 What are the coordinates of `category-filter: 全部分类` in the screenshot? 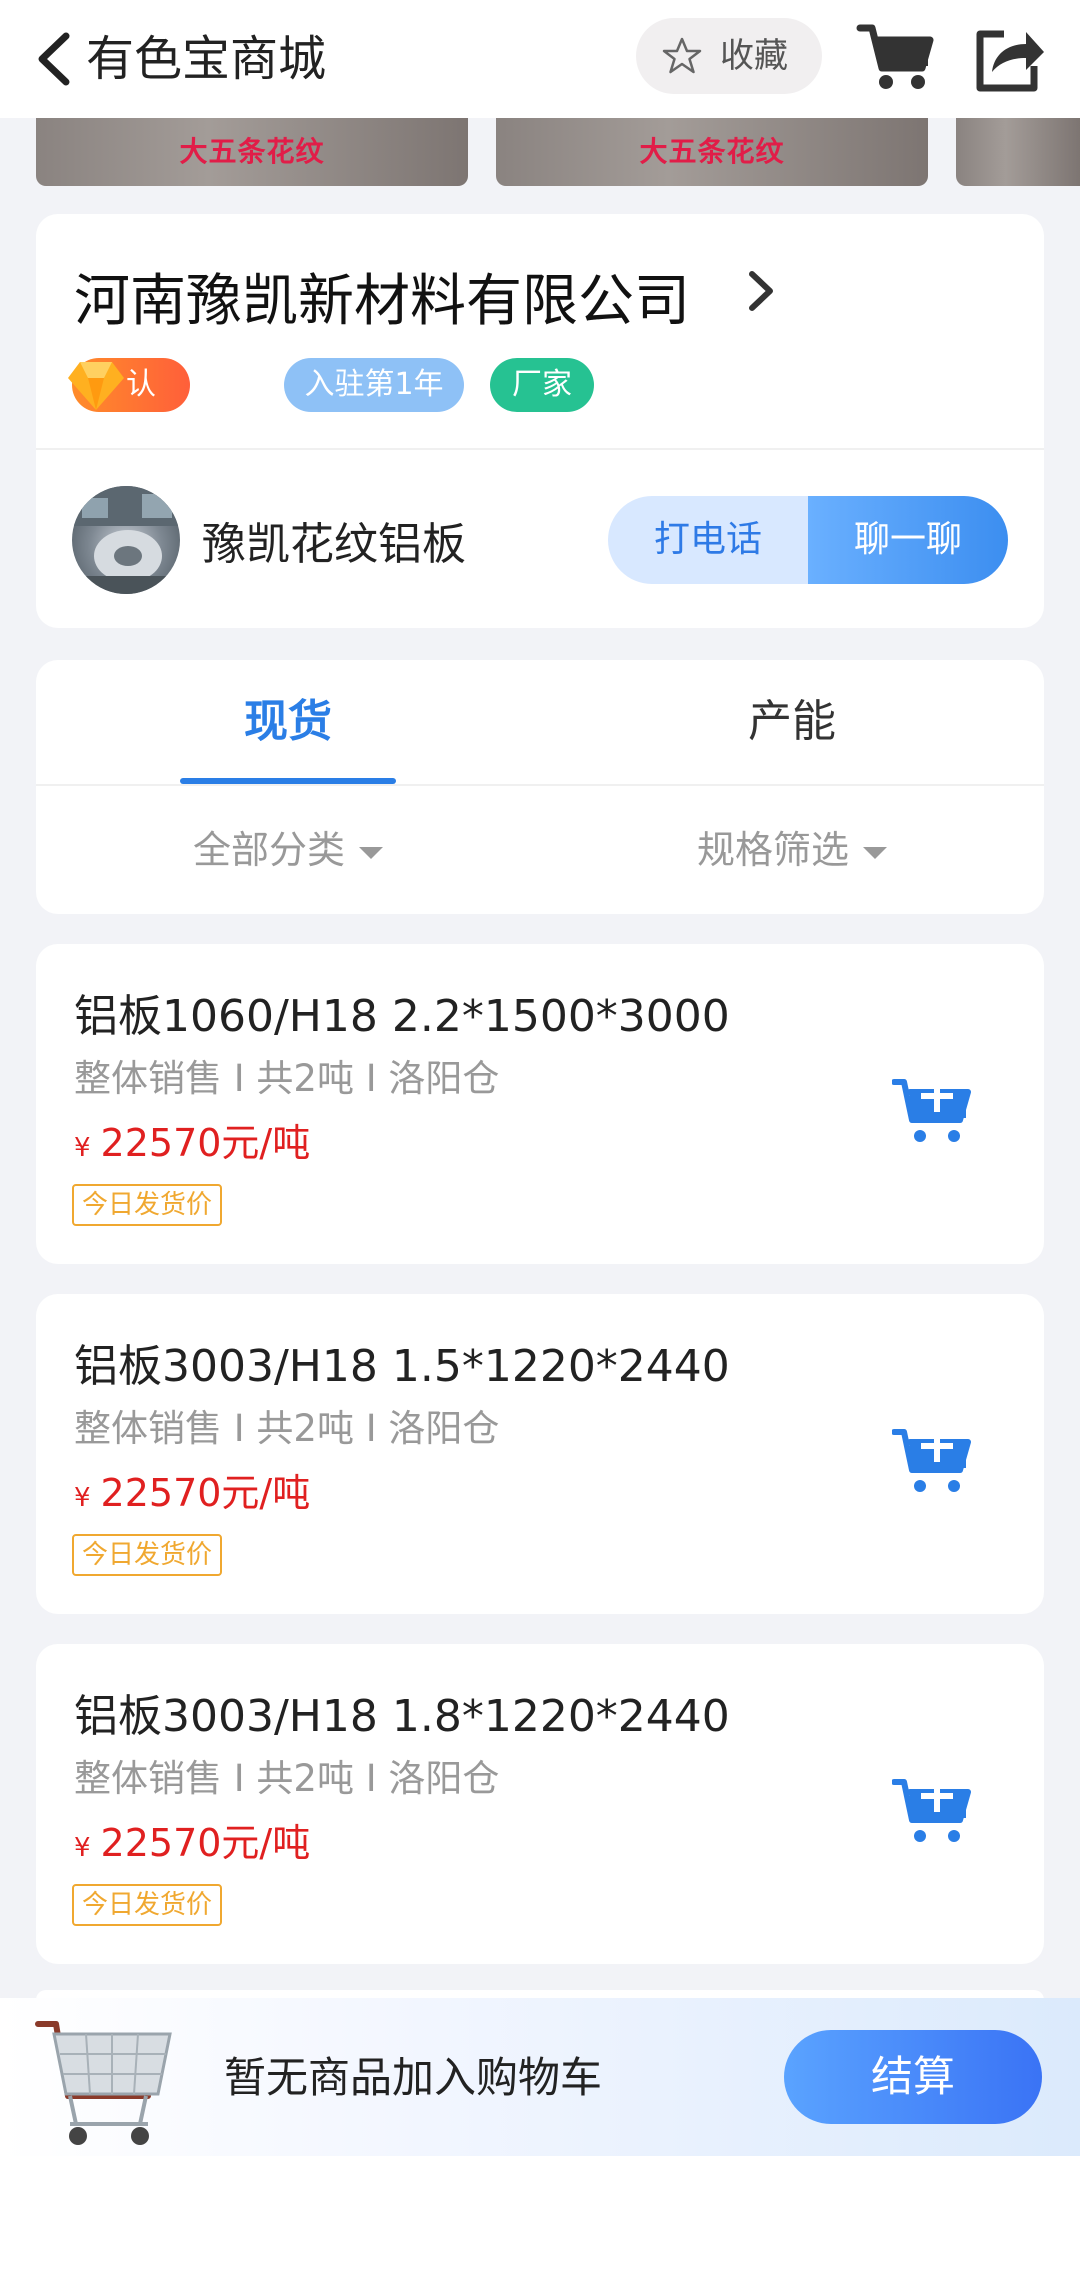 It's located at (288, 850).